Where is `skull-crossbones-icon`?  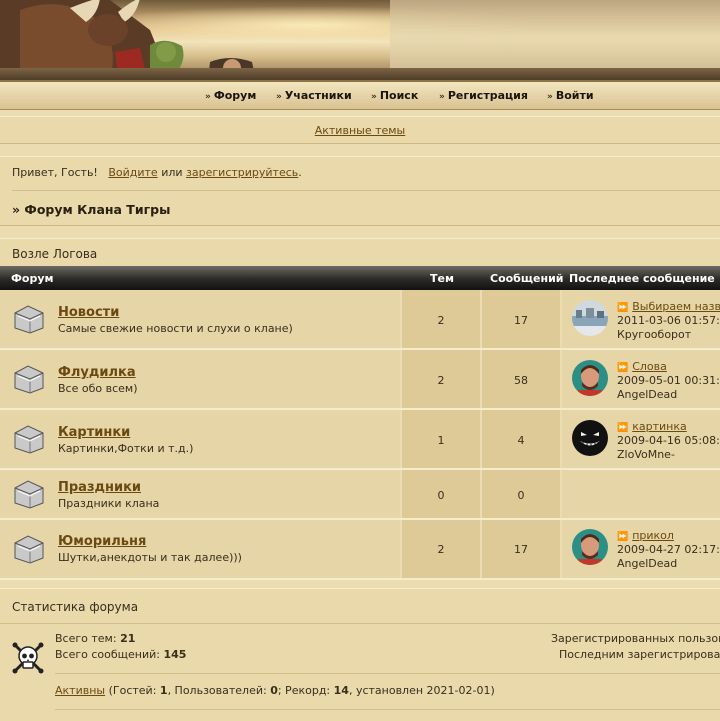 skull-crossbones-icon is located at coordinates (28, 658).